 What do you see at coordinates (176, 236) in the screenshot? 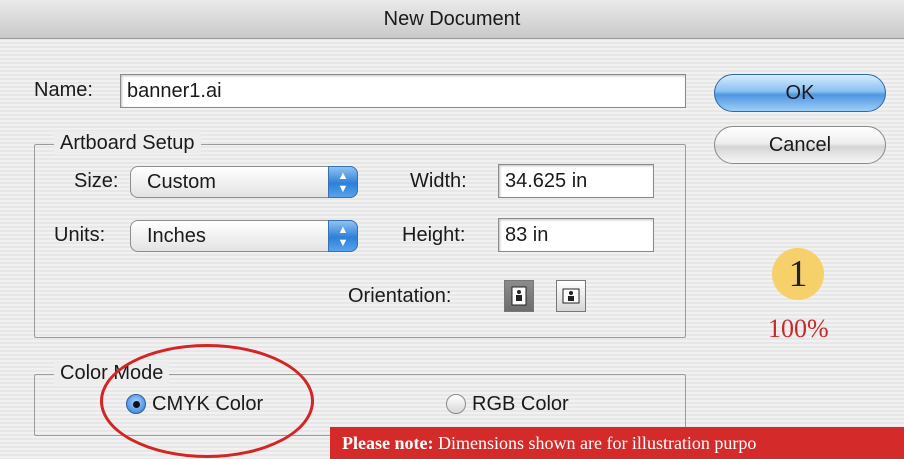
I see `units-select-value: Inches` at bounding box center [176, 236].